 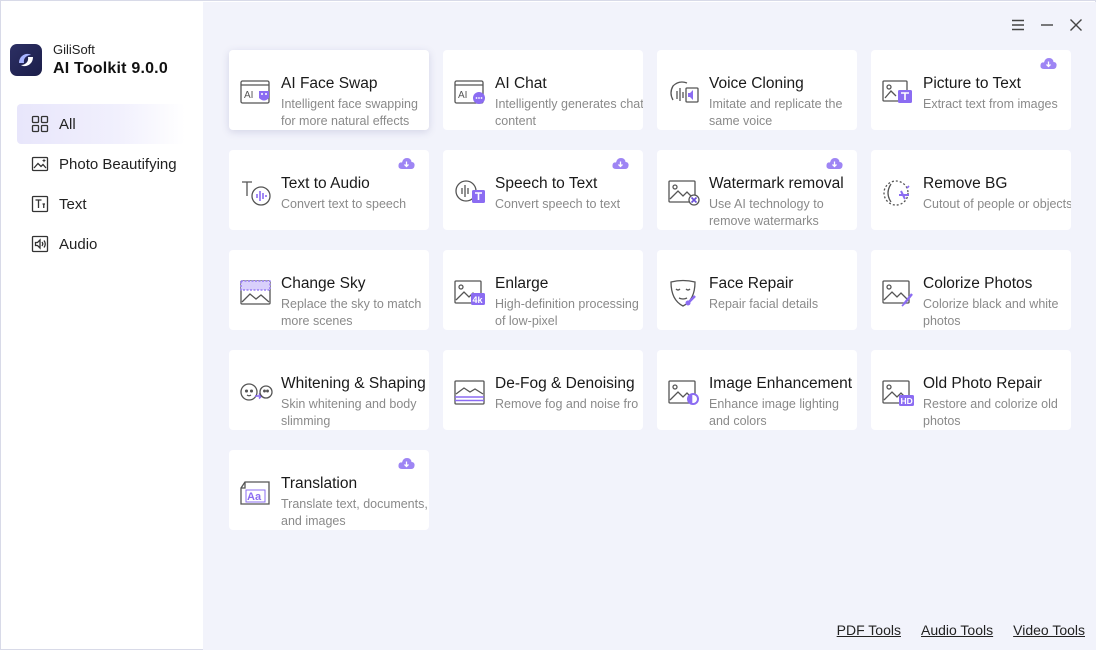 I want to click on sidebar-item-audio: Audio, so click(x=101, y=244).